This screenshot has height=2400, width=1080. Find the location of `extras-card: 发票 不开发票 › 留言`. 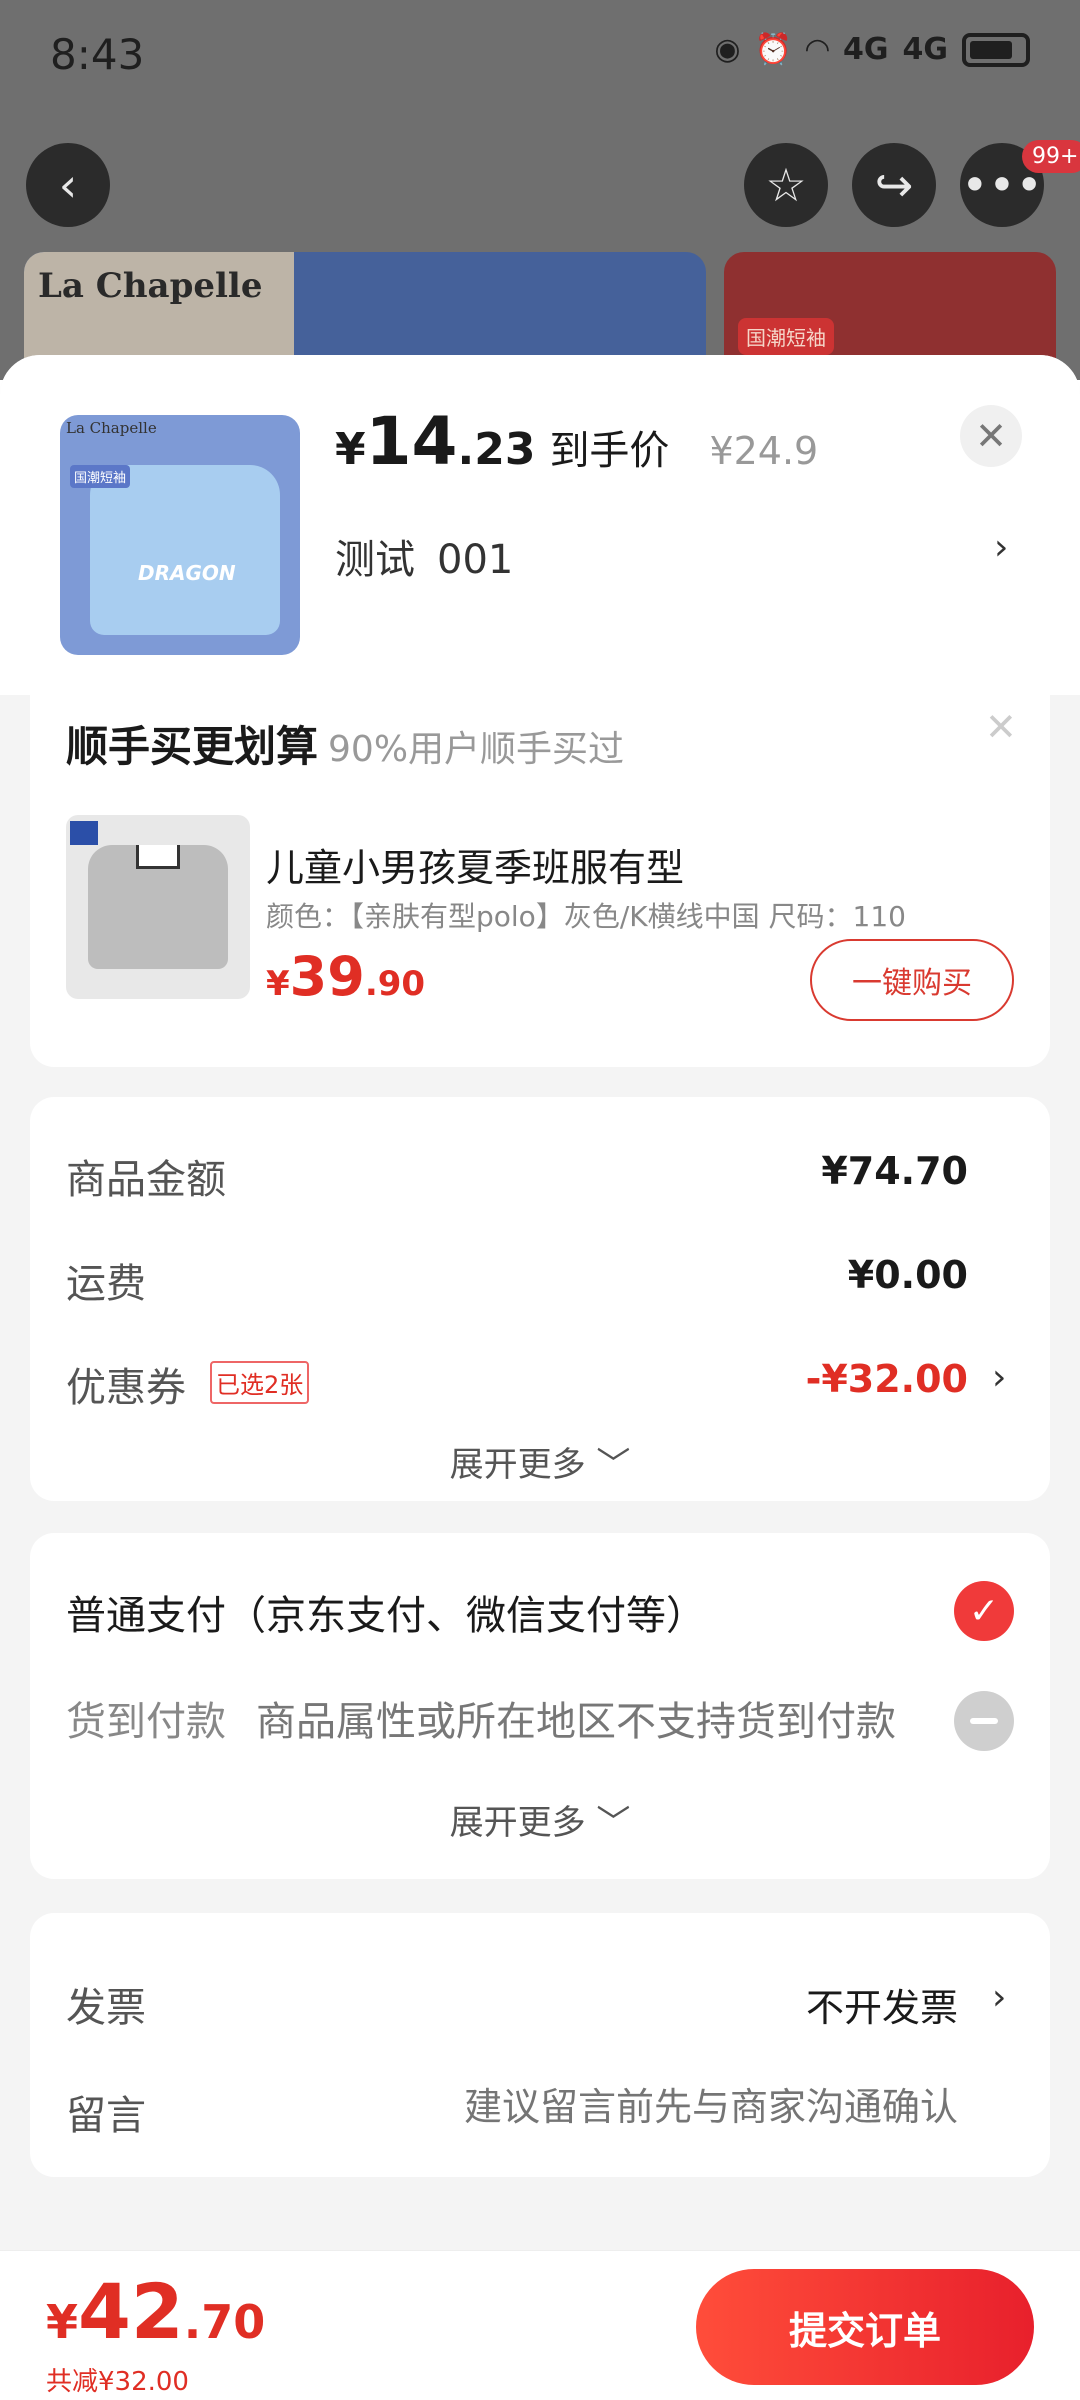

extras-card: 发票 不开发票 › 留言 is located at coordinates (540, 2045).